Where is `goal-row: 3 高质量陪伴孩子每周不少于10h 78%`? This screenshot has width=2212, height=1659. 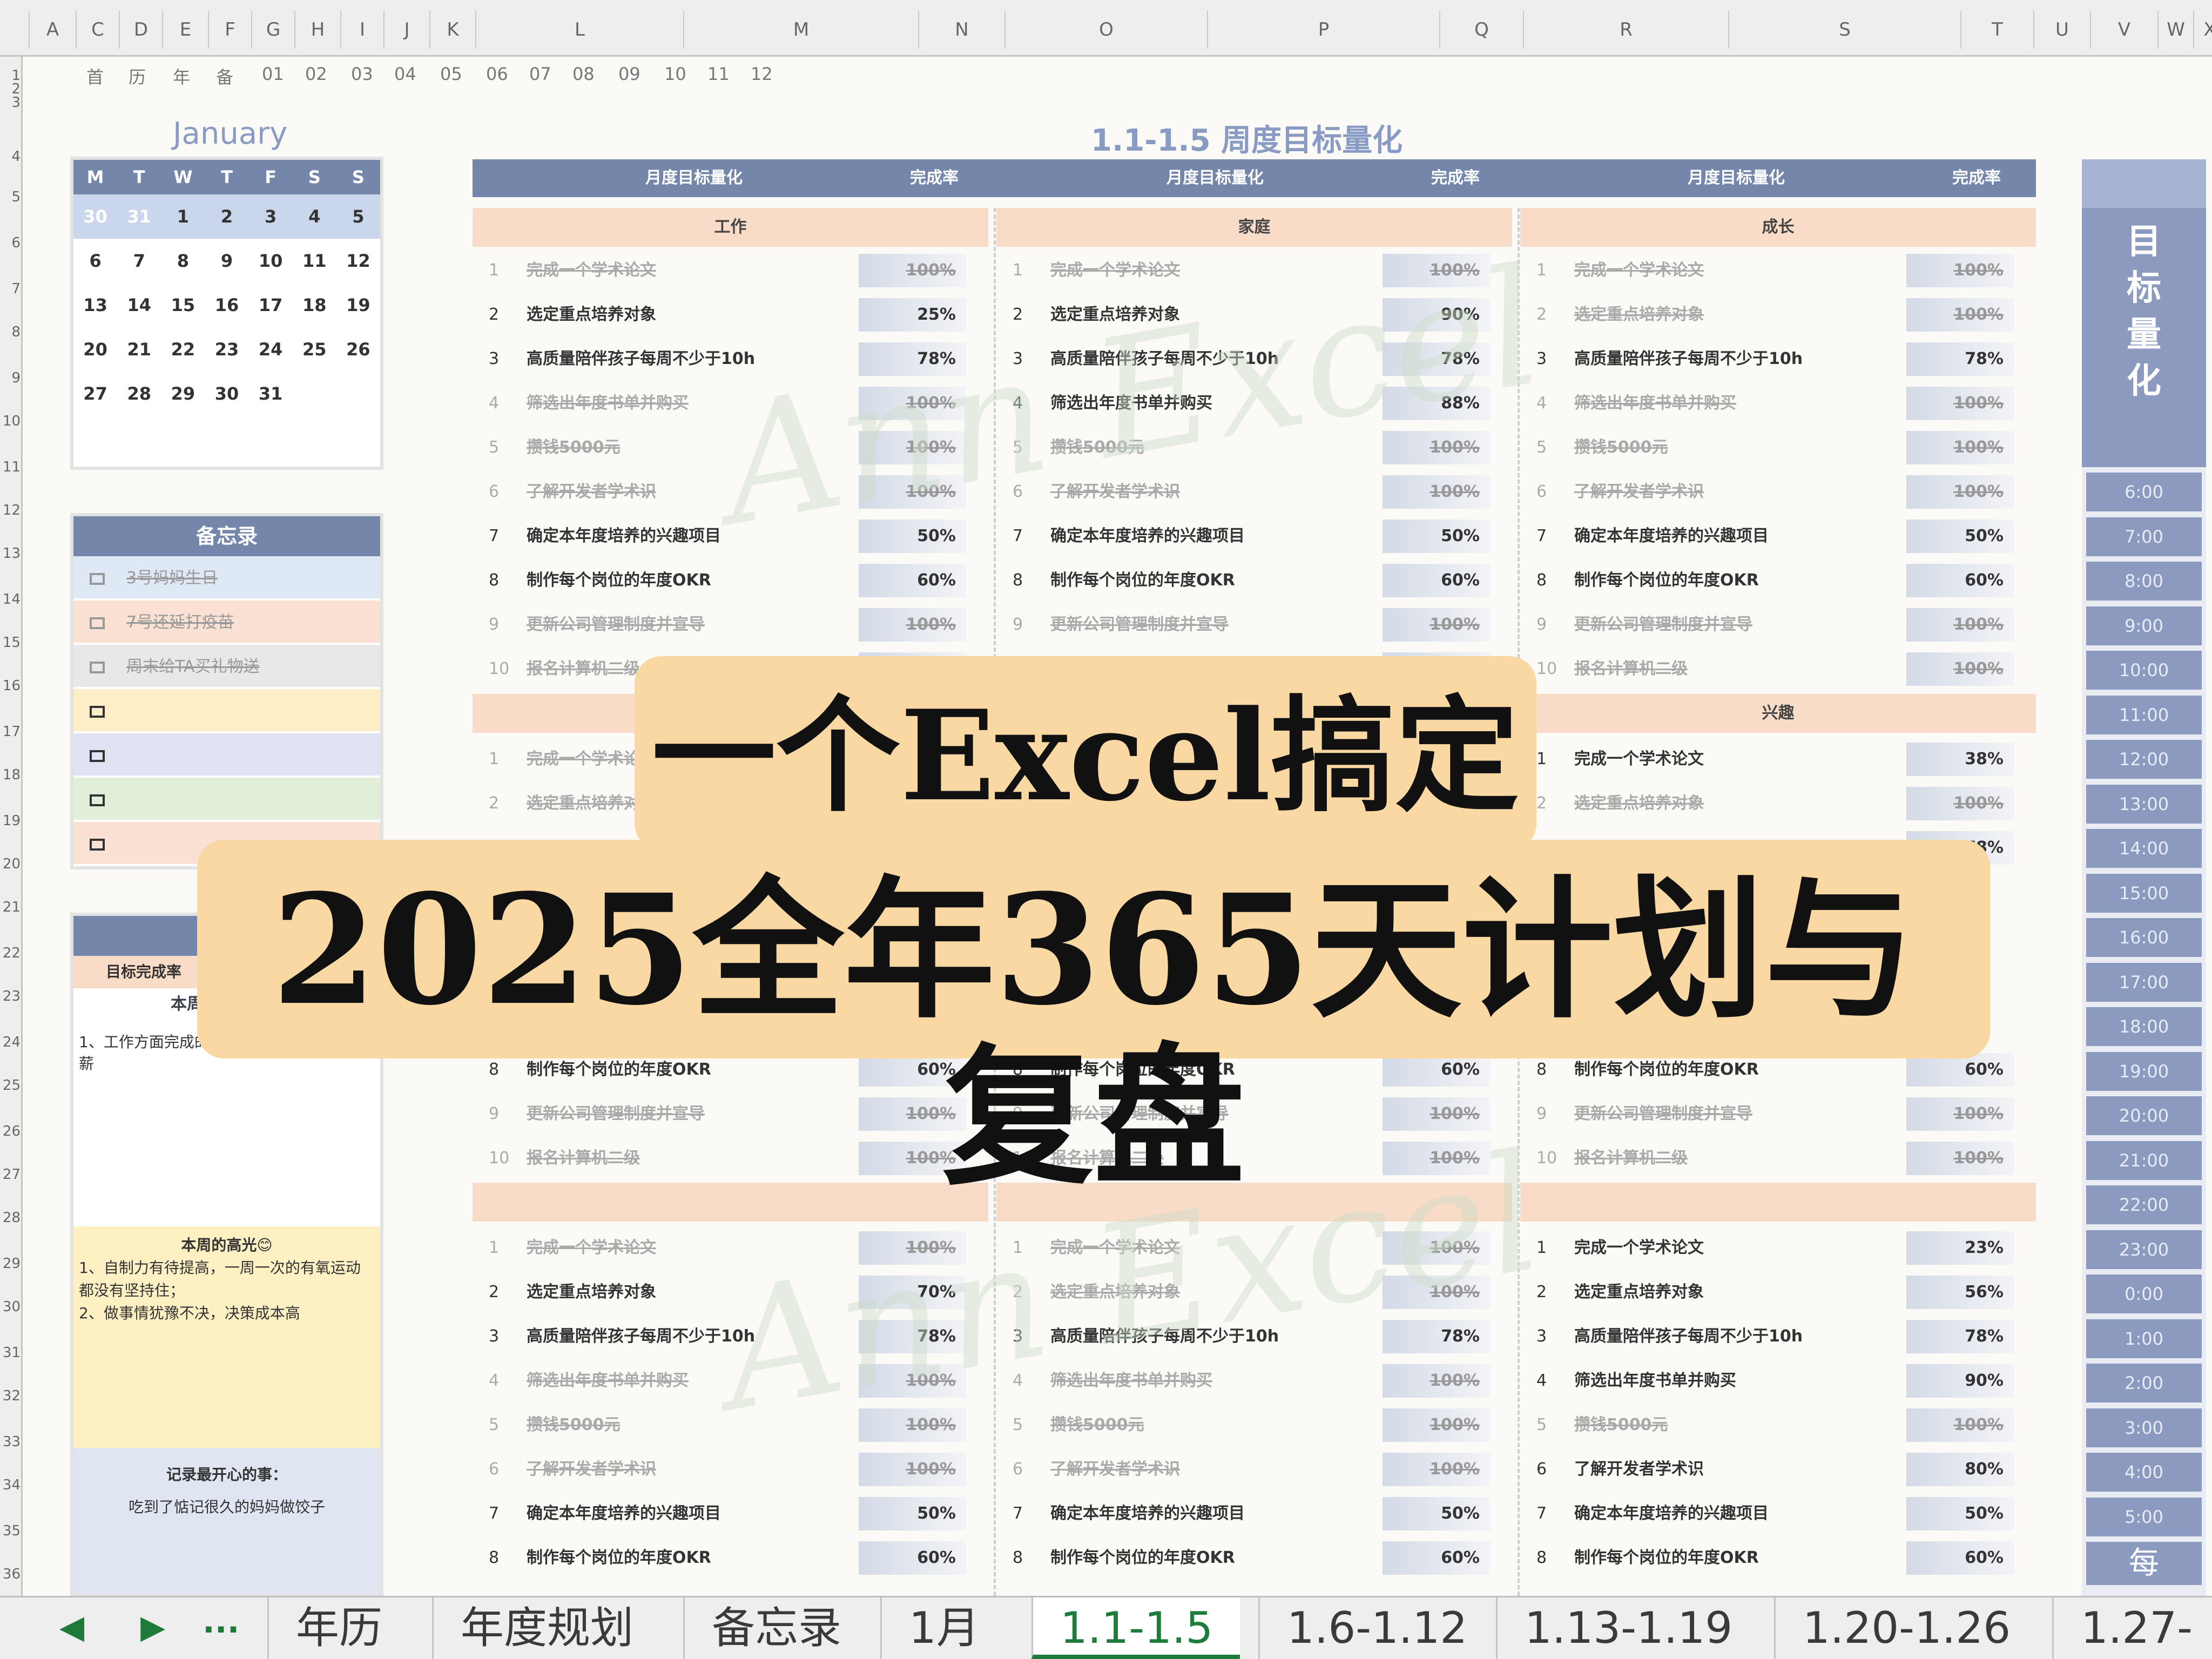 goal-row: 3 高质量陪伴孩子每周不少于10h 78% is located at coordinates (1778, 359).